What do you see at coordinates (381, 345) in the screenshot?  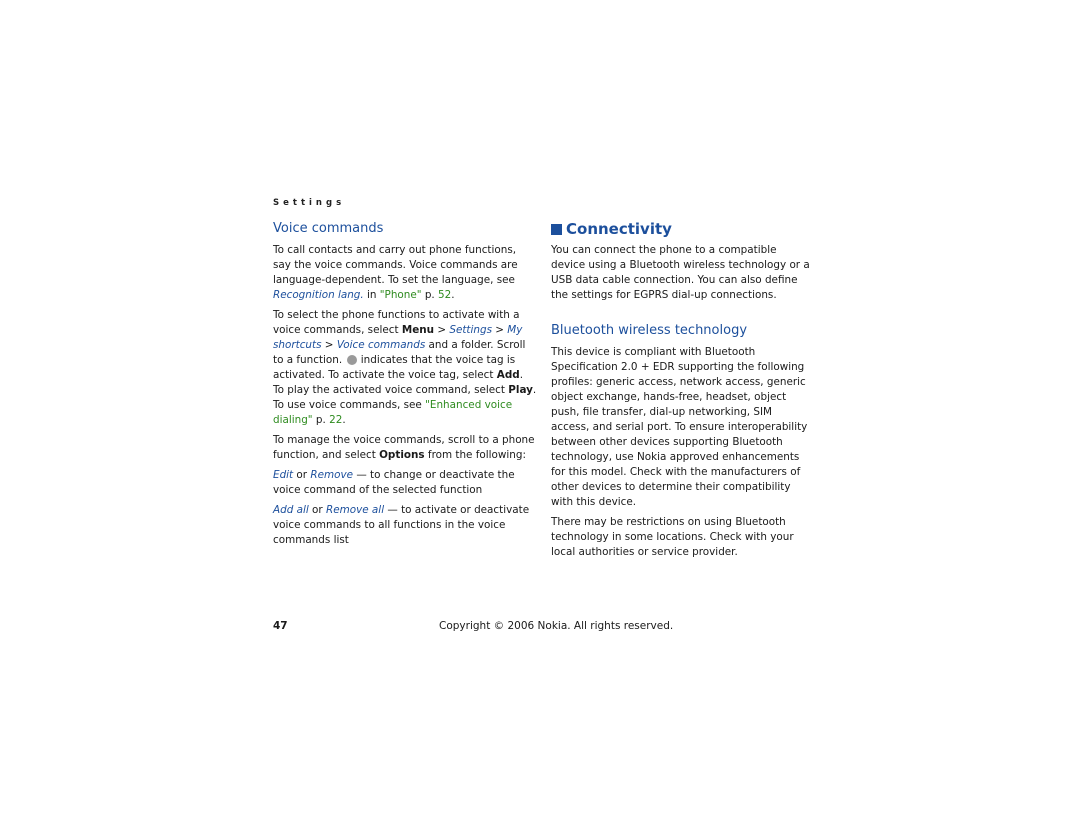 I see `voice-commands-link: Voice commands` at bounding box center [381, 345].